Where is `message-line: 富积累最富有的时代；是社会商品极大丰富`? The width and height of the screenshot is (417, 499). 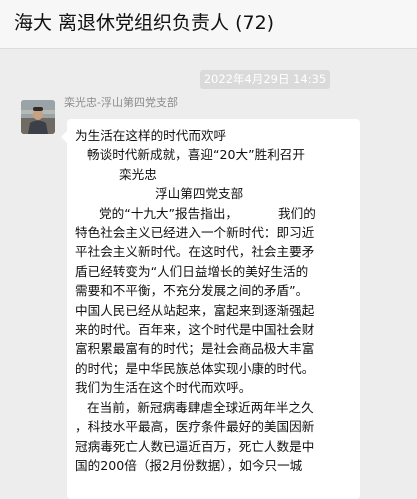
message-line: 富积累最富有的时代；是社会商品极大丰富 is located at coordinates (195, 349).